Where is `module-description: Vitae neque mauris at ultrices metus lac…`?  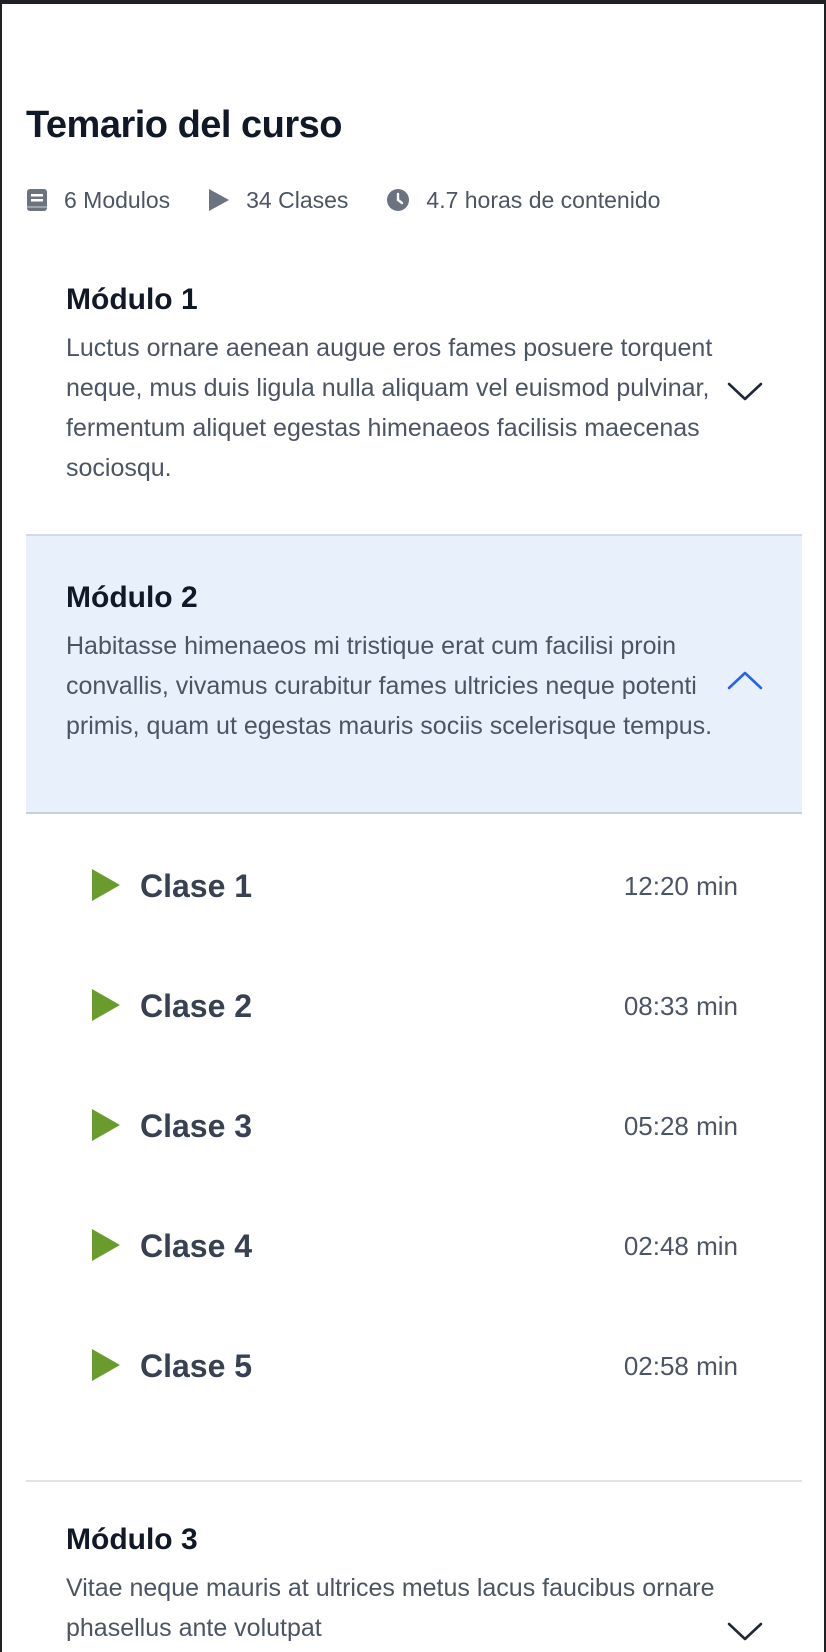
module-description: Vitae neque mauris at ultrices metus lac… is located at coordinates (390, 1608).